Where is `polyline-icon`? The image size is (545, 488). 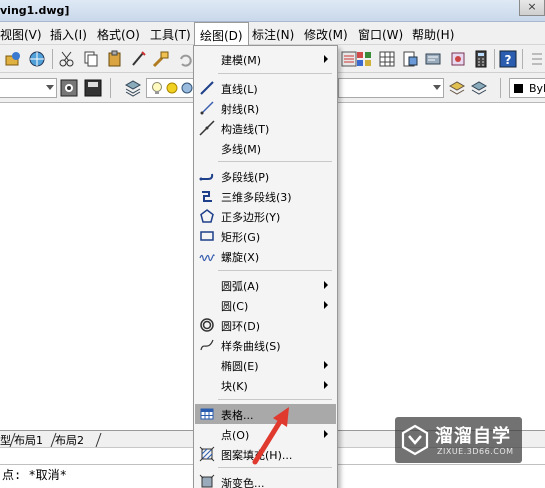 polyline-icon is located at coordinates (206, 177).